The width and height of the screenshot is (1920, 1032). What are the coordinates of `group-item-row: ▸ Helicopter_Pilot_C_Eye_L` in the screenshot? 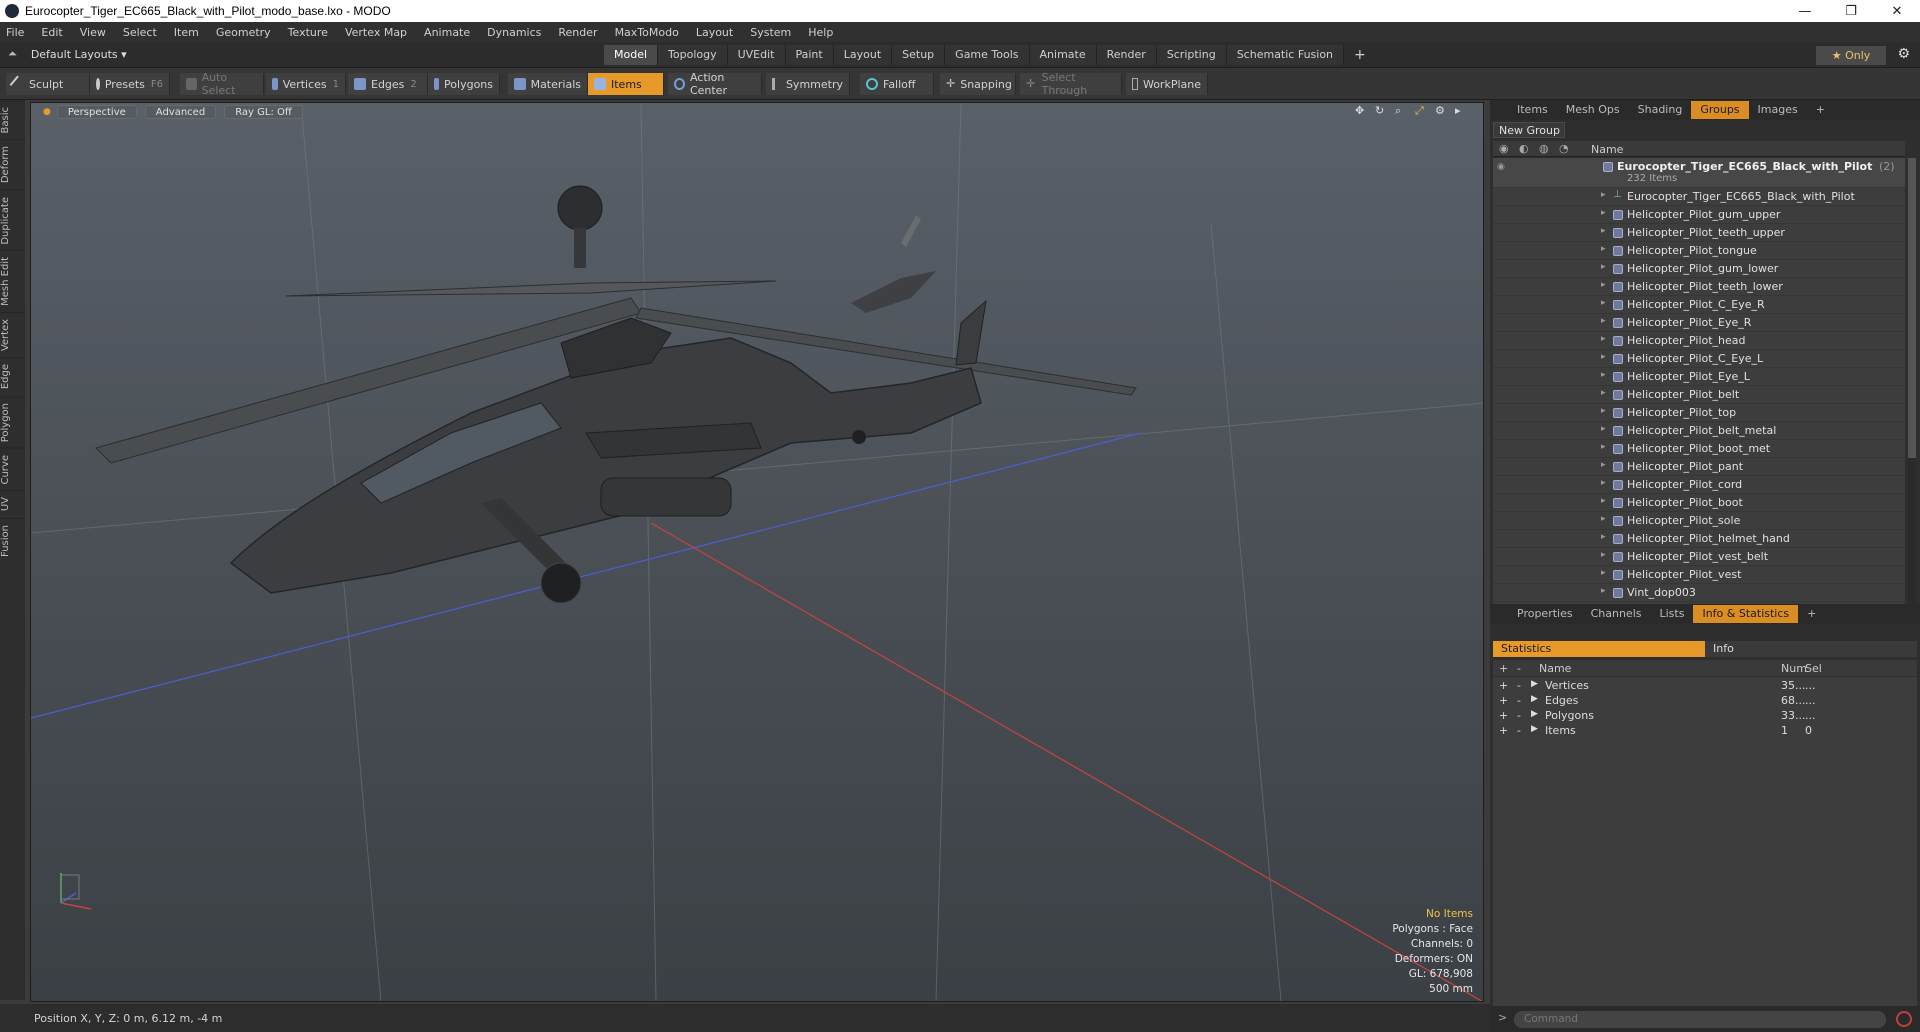 It's located at (1699, 359).